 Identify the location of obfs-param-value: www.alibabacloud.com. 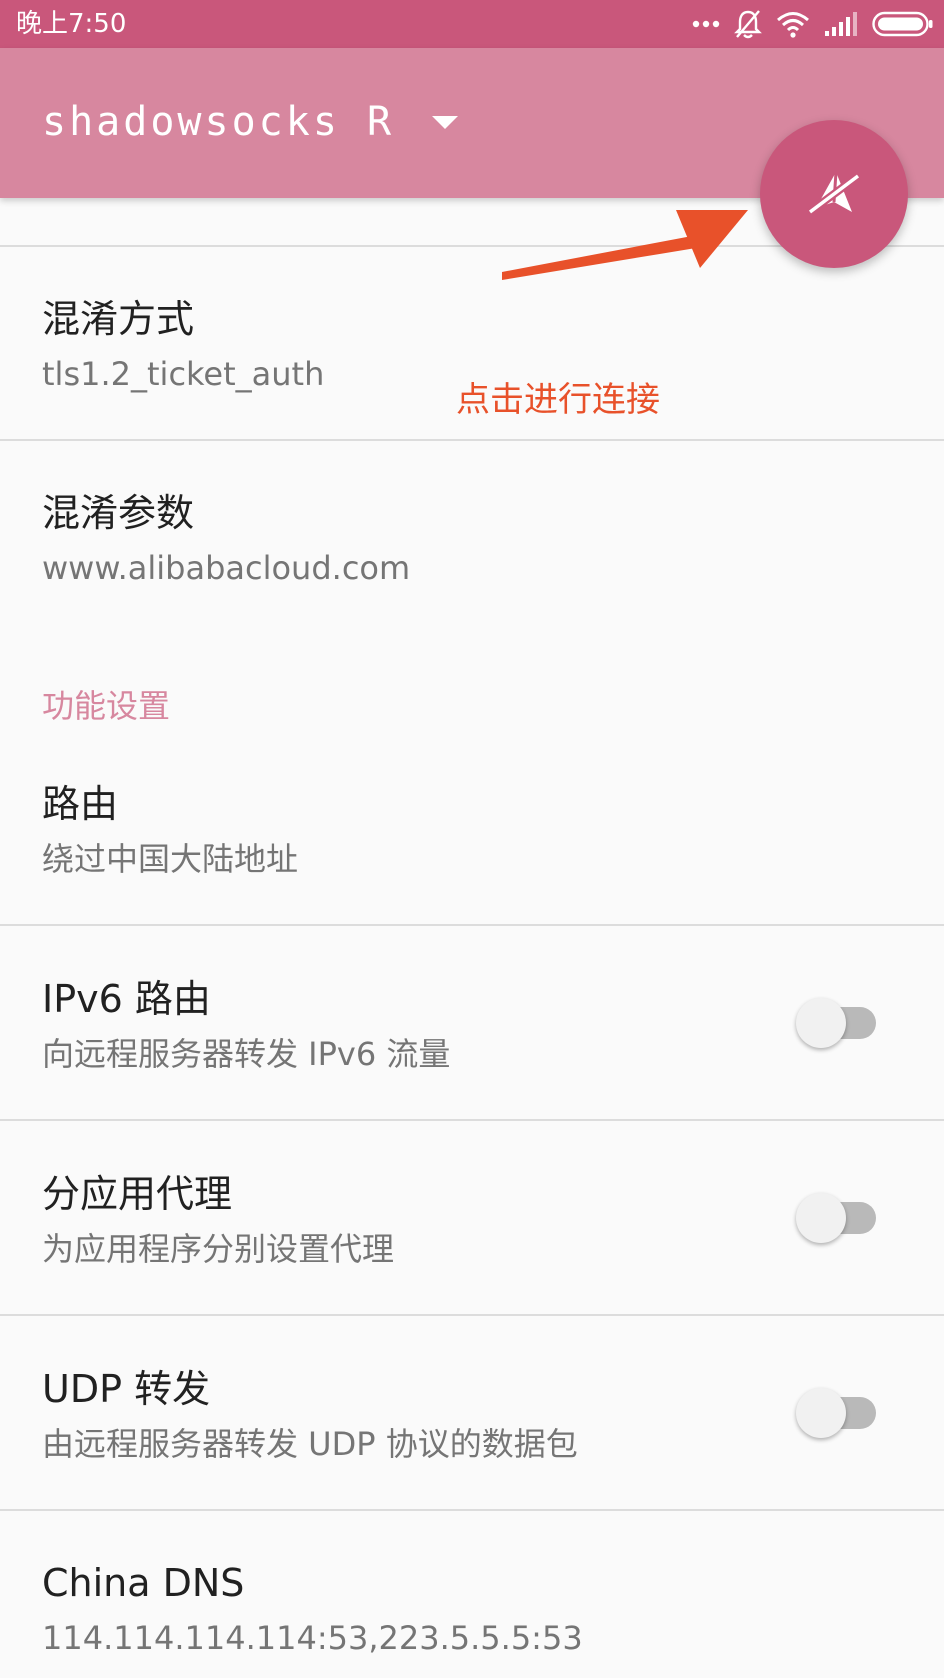
(226, 568).